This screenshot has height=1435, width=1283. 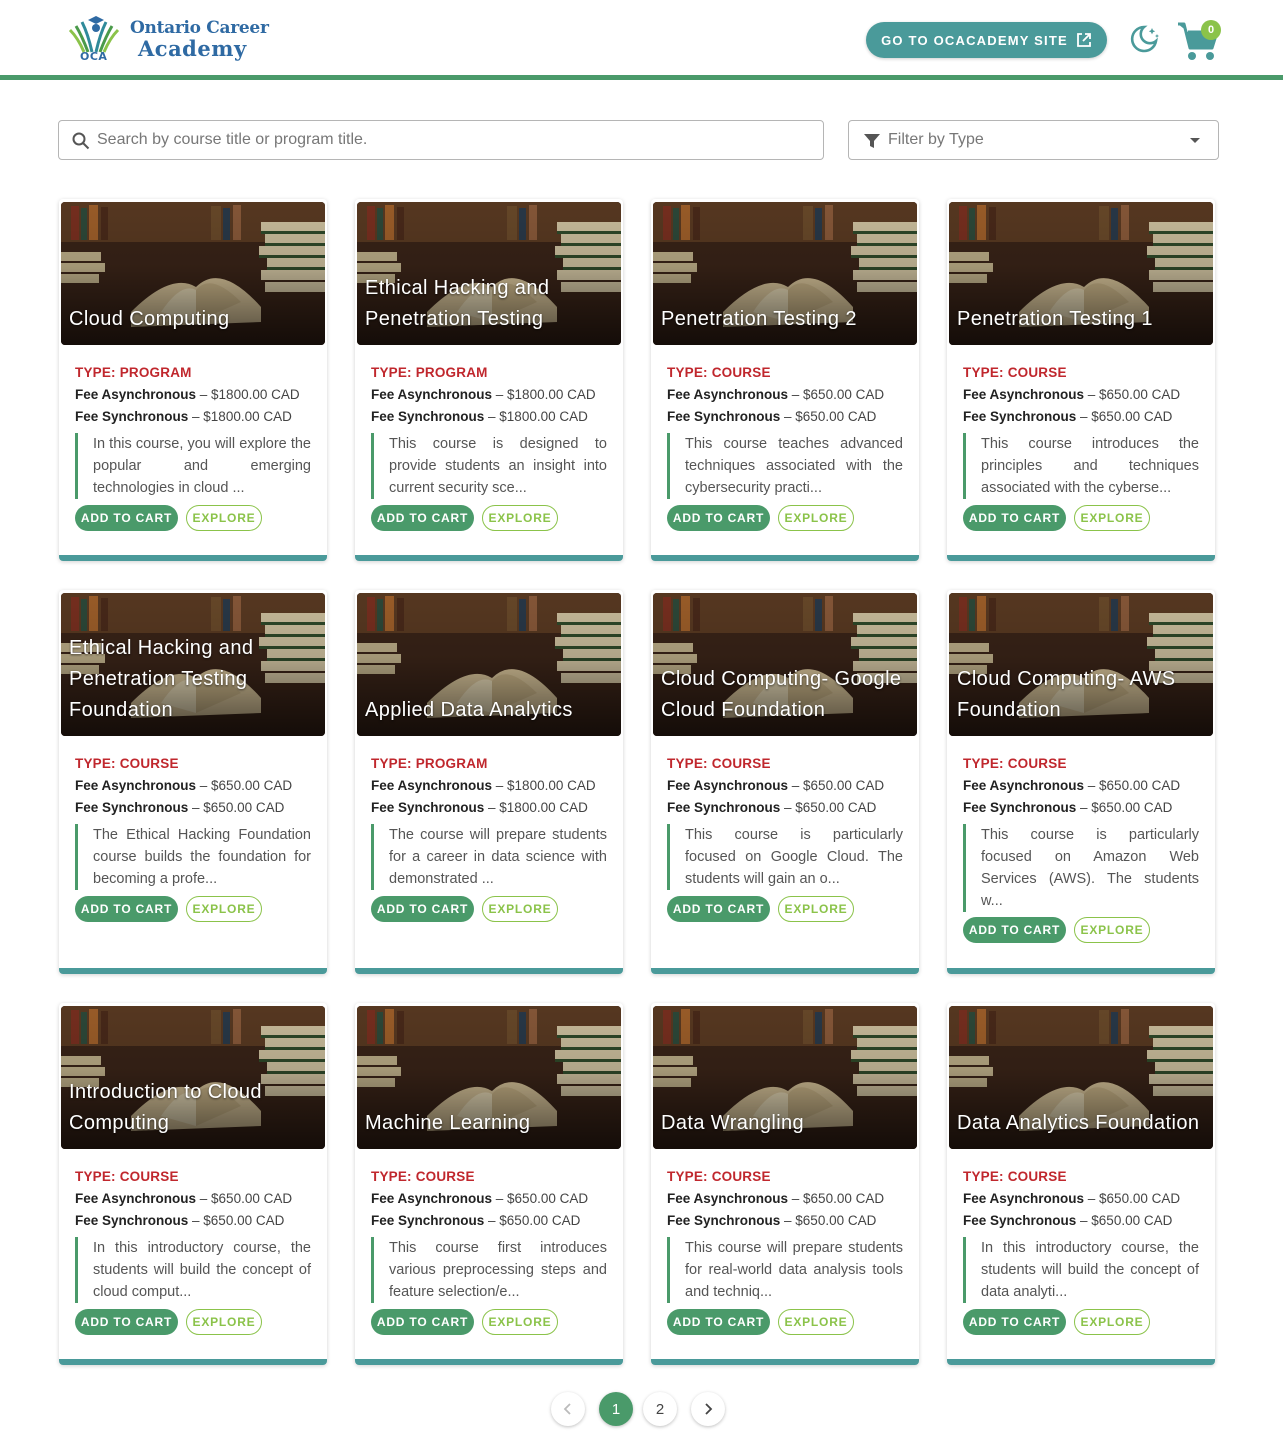 What do you see at coordinates (1081, 273) in the screenshot?
I see `course-thumbnail: Penetration Testing 1` at bounding box center [1081, 273].